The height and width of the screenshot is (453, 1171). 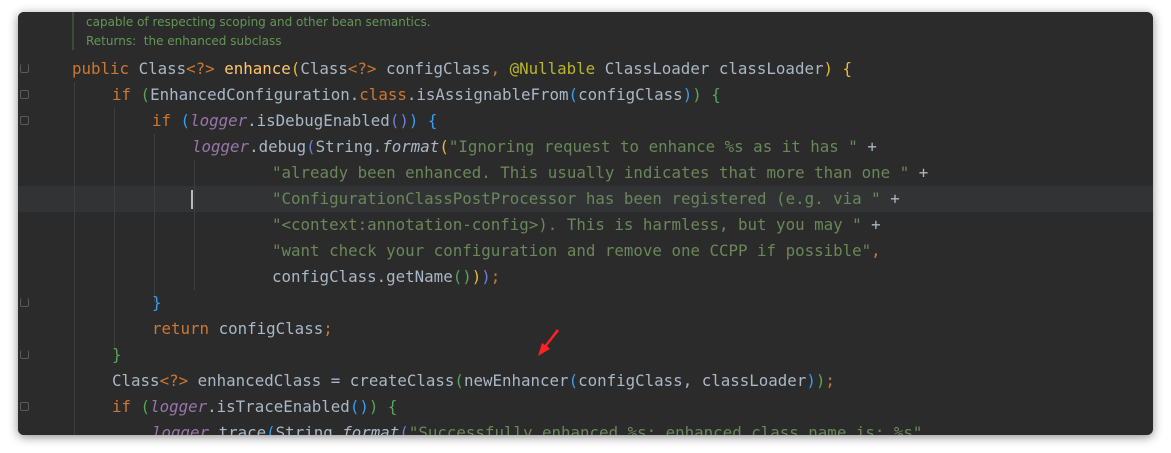 What do you see at coordinates (157, 303) in the screenshot?
I see `code-line-10: }` at bounding box center [157, 303].